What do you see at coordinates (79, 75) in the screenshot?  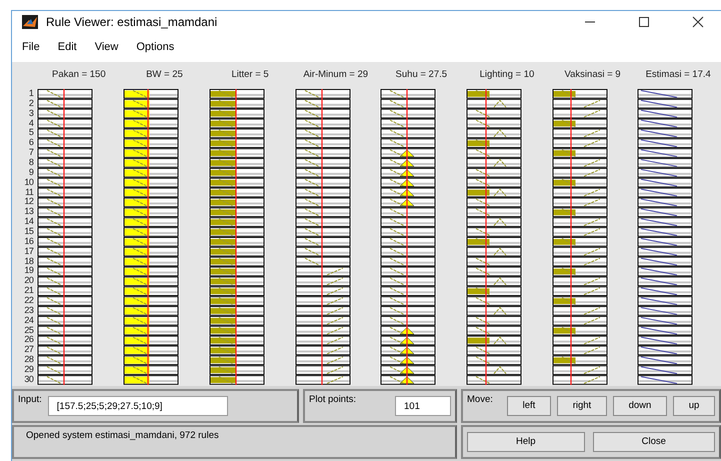 I see `variable-label: Pakan = 150` at bounding box center [79, 75].